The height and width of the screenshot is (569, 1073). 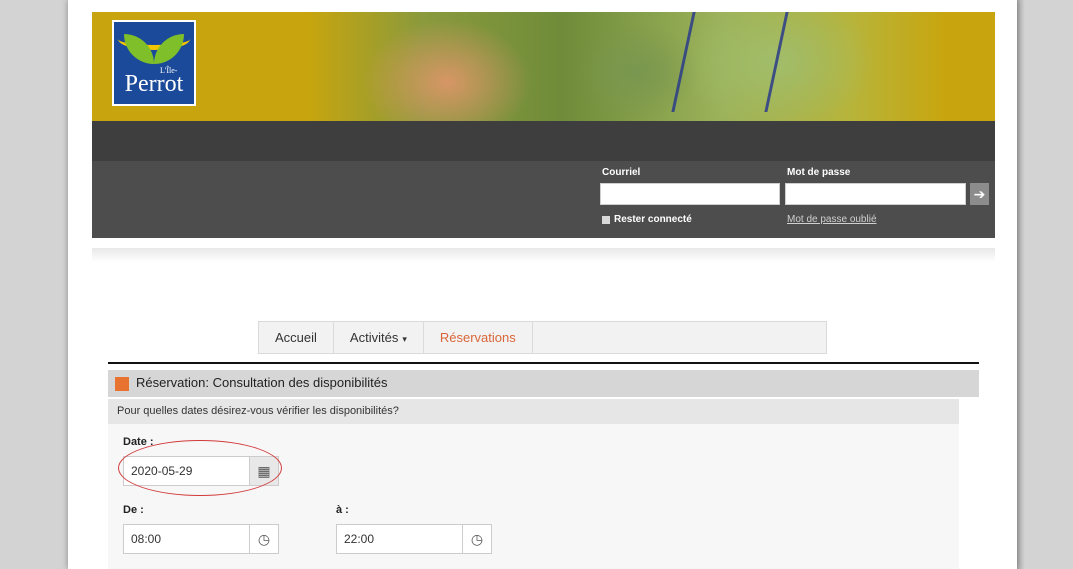 I want to click on arrow-right-icon: ➔, so click(x=979, y=194).